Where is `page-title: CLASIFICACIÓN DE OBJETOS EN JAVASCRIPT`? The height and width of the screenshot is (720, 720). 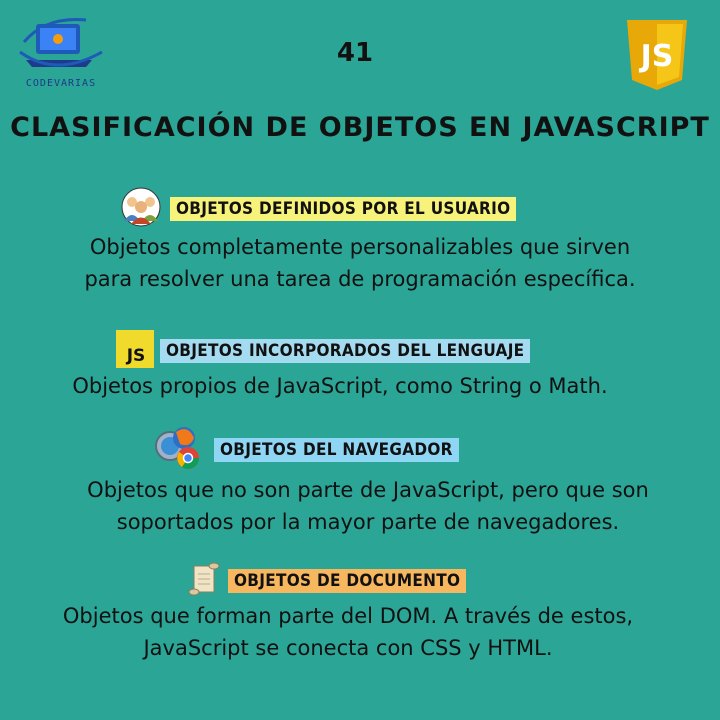
page-title: CLASIFICACIÓN DE OBJETOS EN JAVASCRIPT is located at coordinates (360, 127).